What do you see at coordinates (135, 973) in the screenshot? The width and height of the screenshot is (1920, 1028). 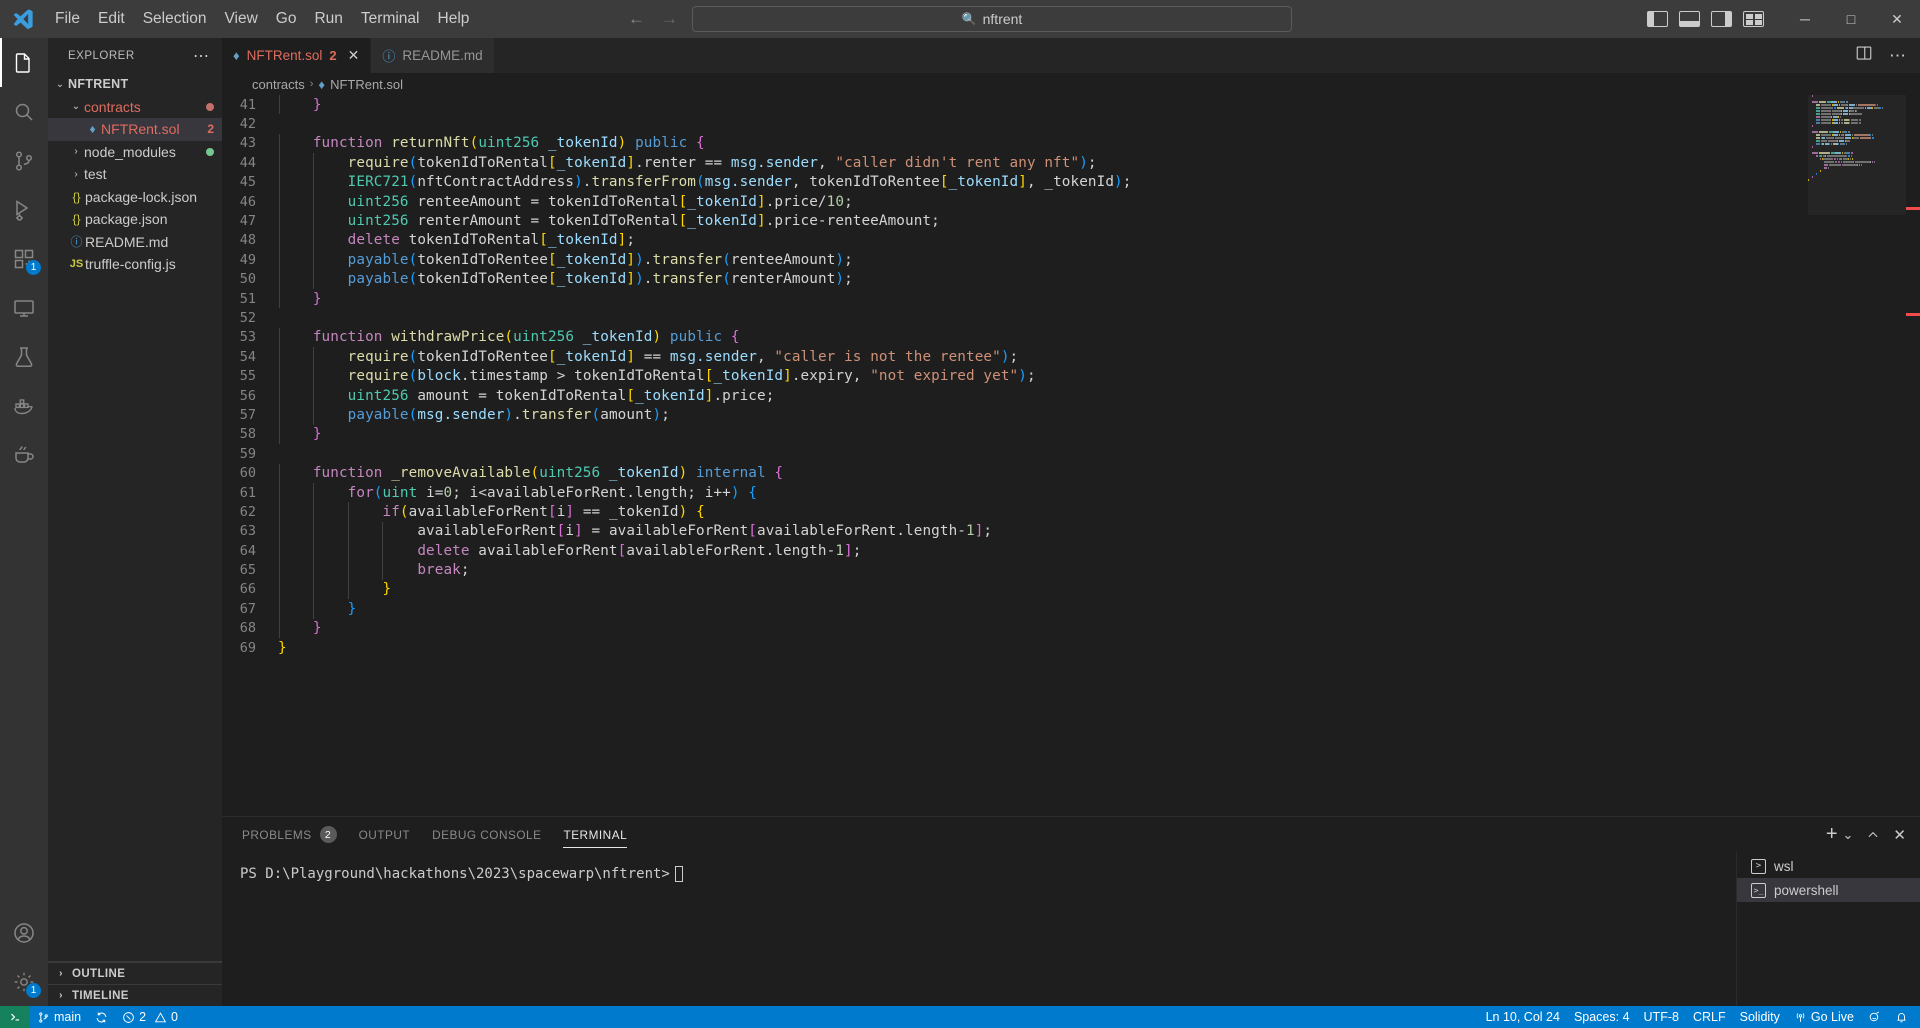 I see `sidebar-section-outline: › OUTLINE` at bounding box center [135, 973].